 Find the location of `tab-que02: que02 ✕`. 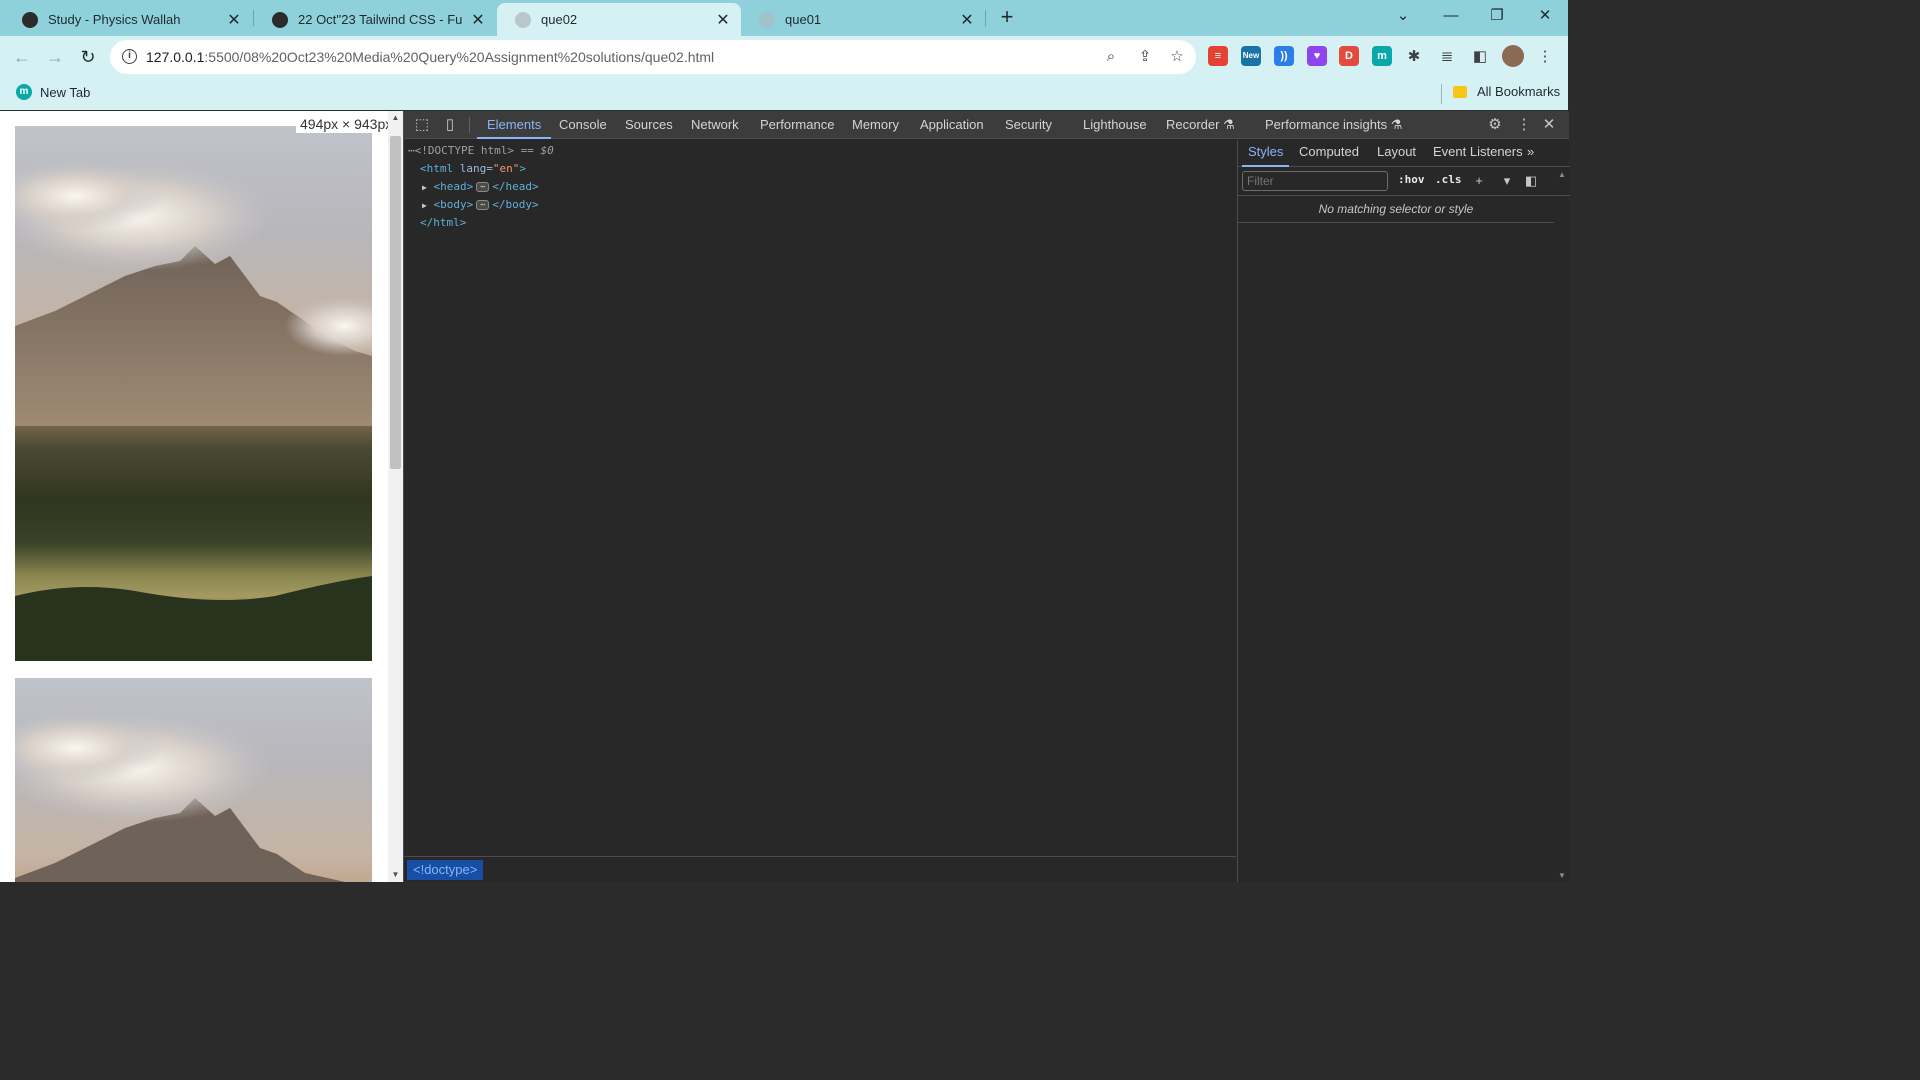

tab-que02: que02 ✕ is located at coordinates (619, 19).